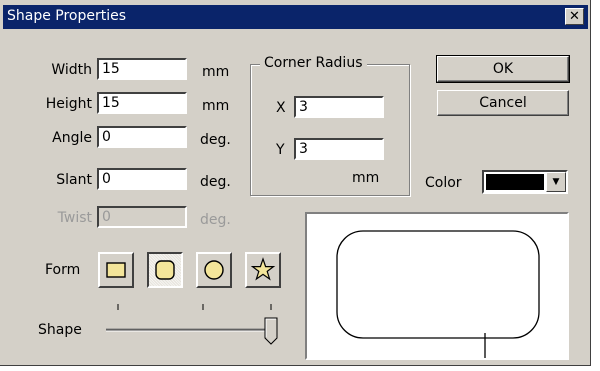  I want to click on angle-unit: deg., so click(215, 140).